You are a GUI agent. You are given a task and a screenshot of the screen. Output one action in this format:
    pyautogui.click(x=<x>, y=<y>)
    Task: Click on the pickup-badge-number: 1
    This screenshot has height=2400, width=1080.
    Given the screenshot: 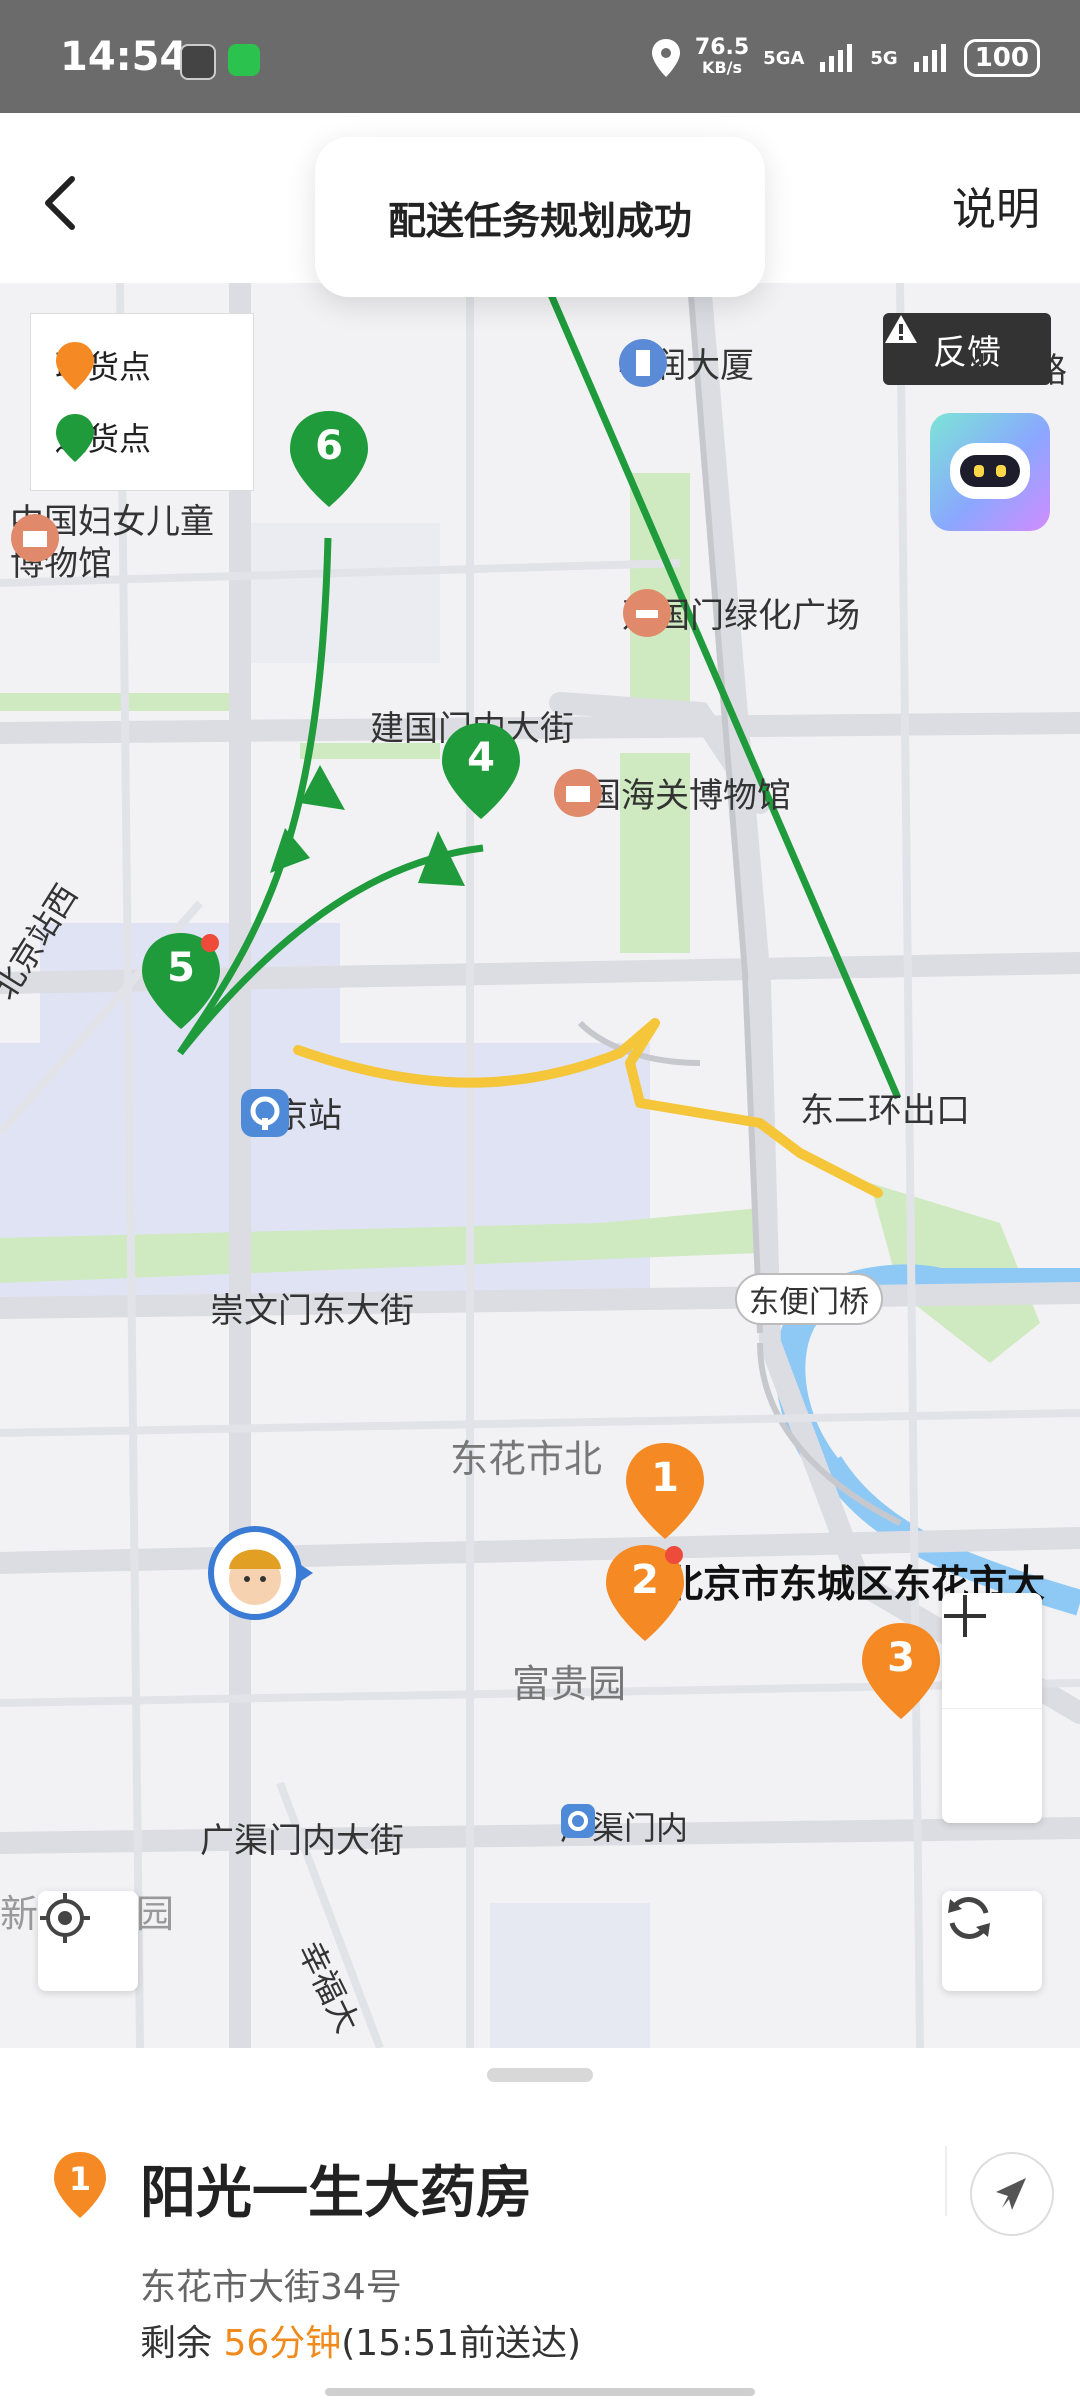 What is the action you would take?
    pyautogui.click(x=80, y=2179)
    